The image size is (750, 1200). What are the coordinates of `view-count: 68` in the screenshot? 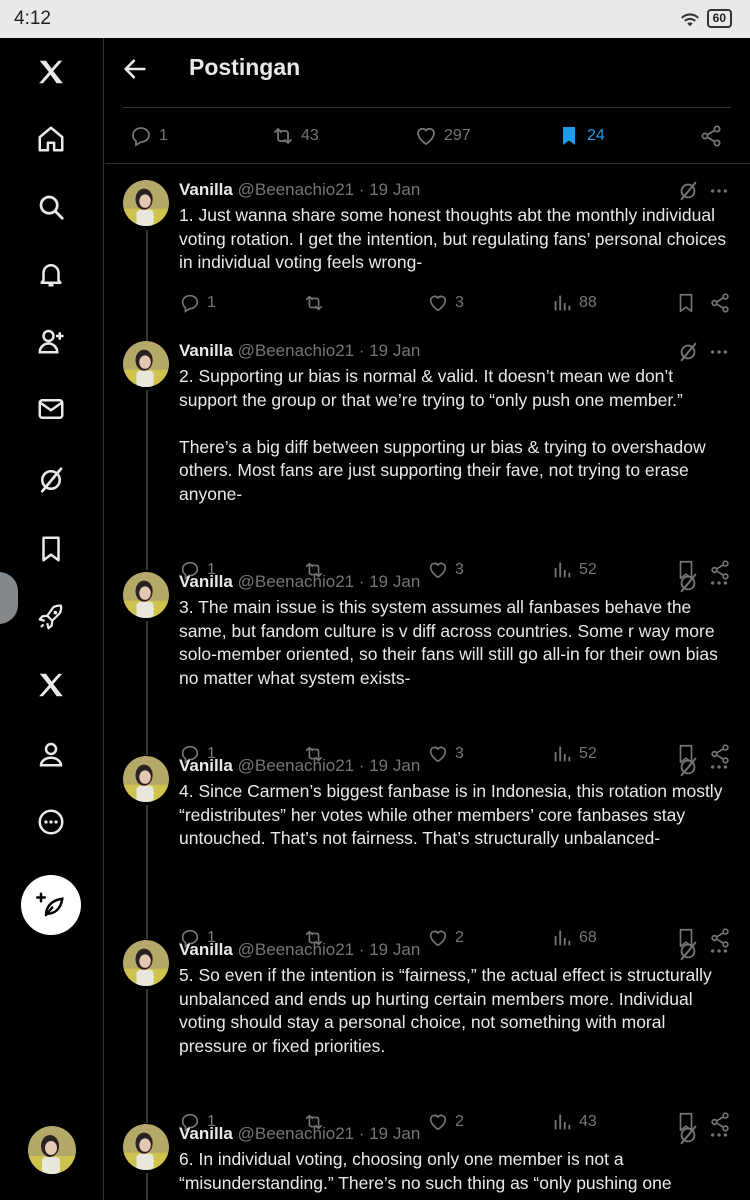 It's located at (588, 937).